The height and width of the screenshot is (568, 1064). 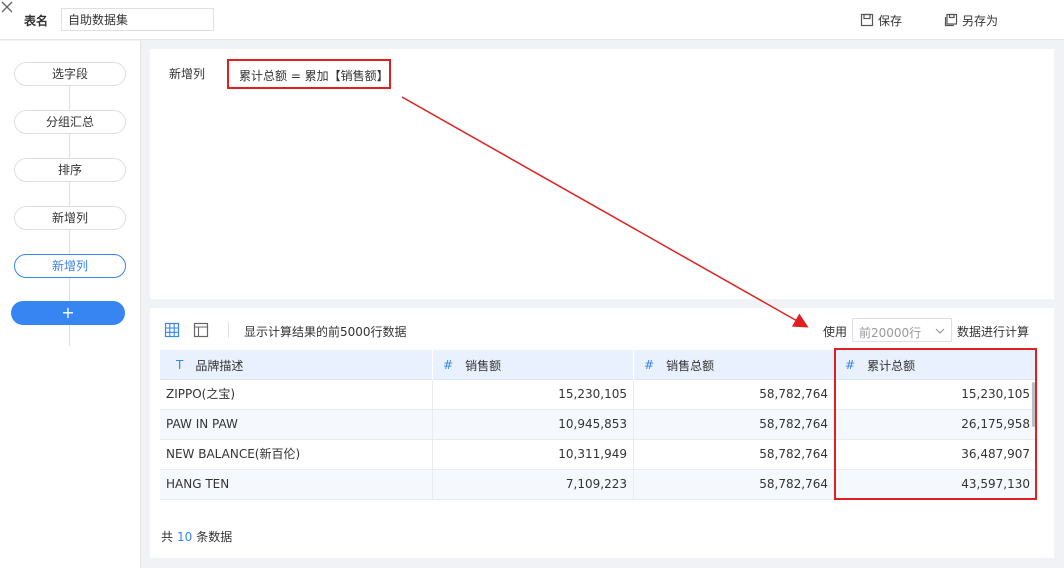 I want to click on table-name-label: 表名, so click(x=36, y=21).